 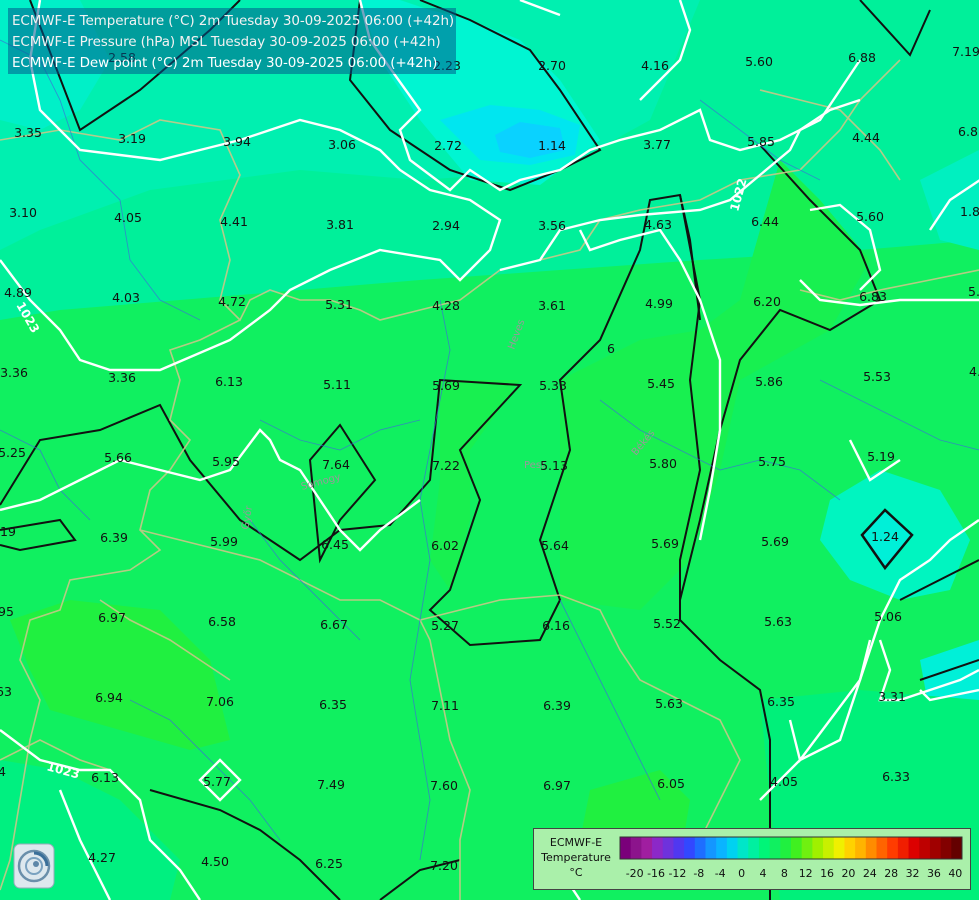 What do you see at coordinates (217, 781) in the screenshot?
I see `station-value: 5.77` at bounding box center [217, 781].